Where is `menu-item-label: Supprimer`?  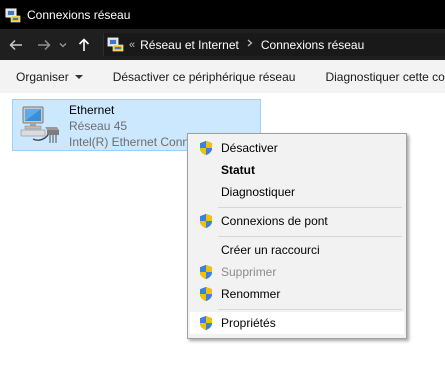 menu-item-label: Supprimer is located at coordinates (249, 272).